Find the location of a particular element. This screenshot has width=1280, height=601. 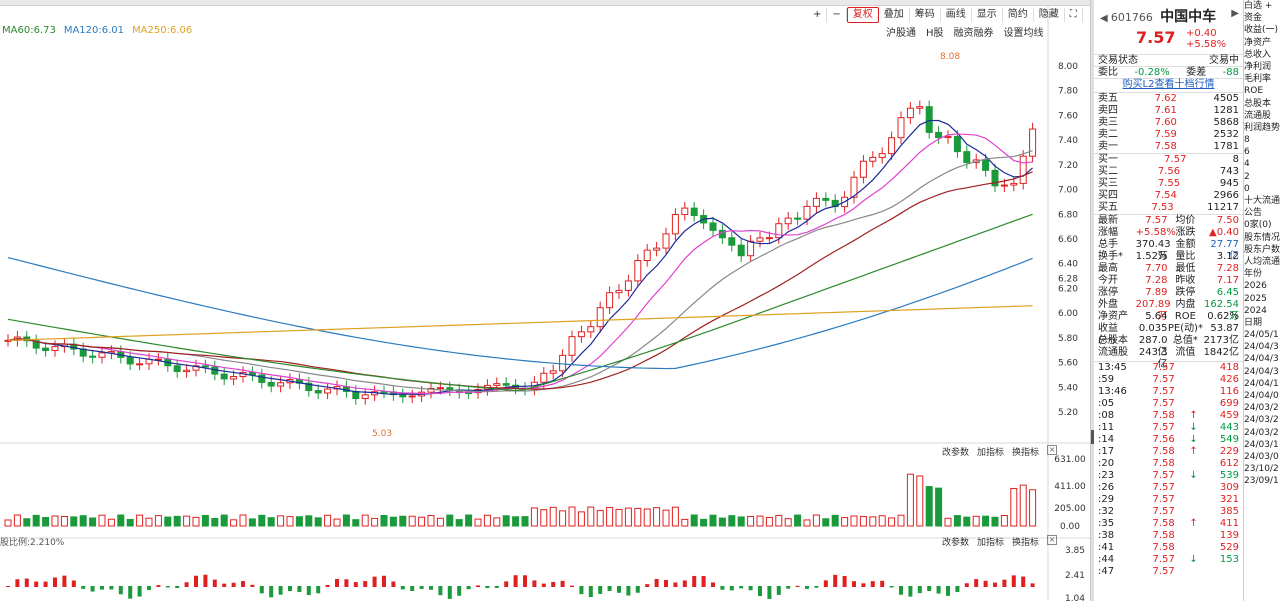

side-item: 24/03/1 is located at coordinates (1262, 445).